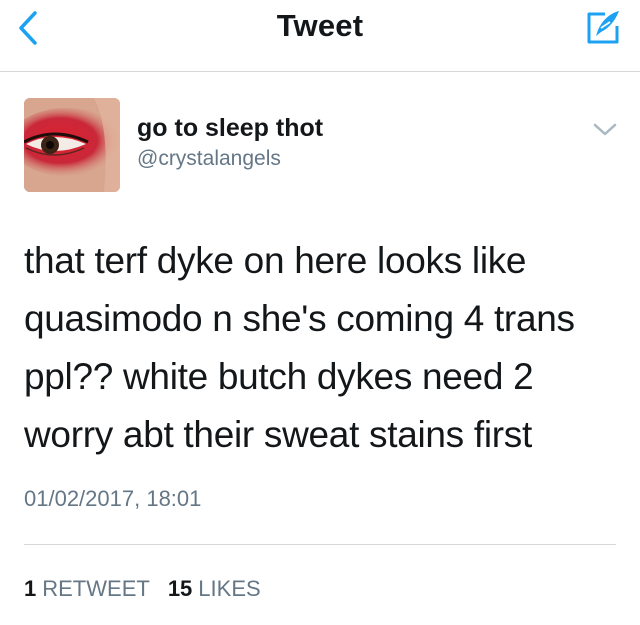 This screenshot has width=640, height=625. Describe the element at coordinates (96, 588) in the screenshot. I see `retweets-label: RETWEET` at that location.